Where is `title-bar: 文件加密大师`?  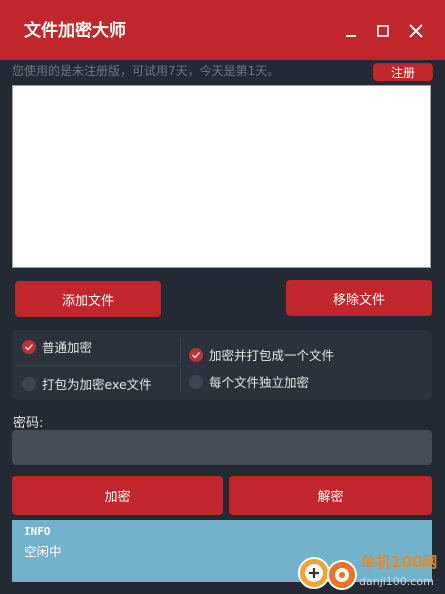
title-bar: 文件加密大师 is located at coordinates (222, 30).